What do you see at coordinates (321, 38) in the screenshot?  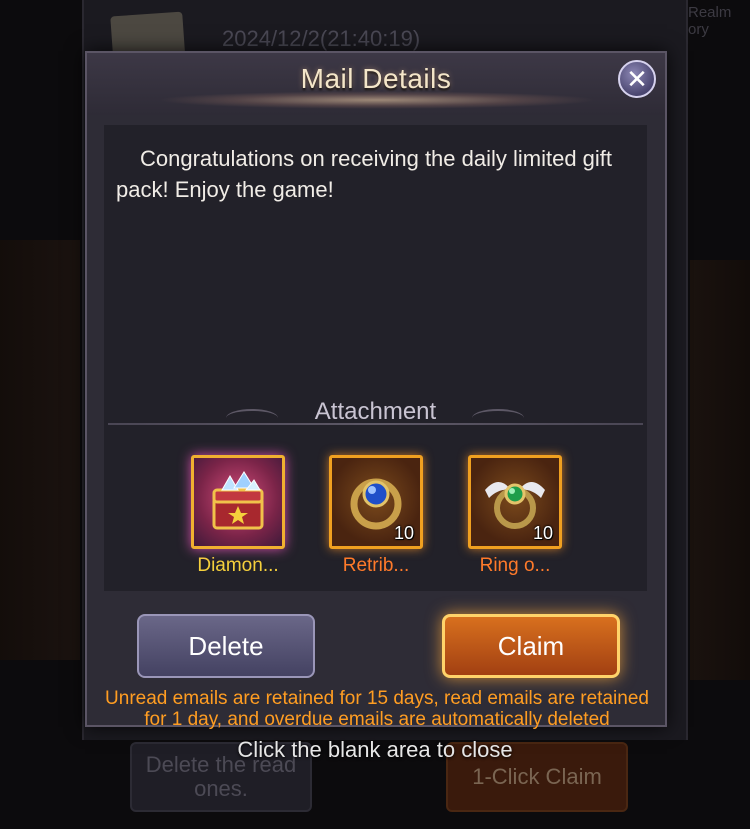 I see `mail-date: 2024/12/2(21:40:19)` at bounding box center [321, 38].